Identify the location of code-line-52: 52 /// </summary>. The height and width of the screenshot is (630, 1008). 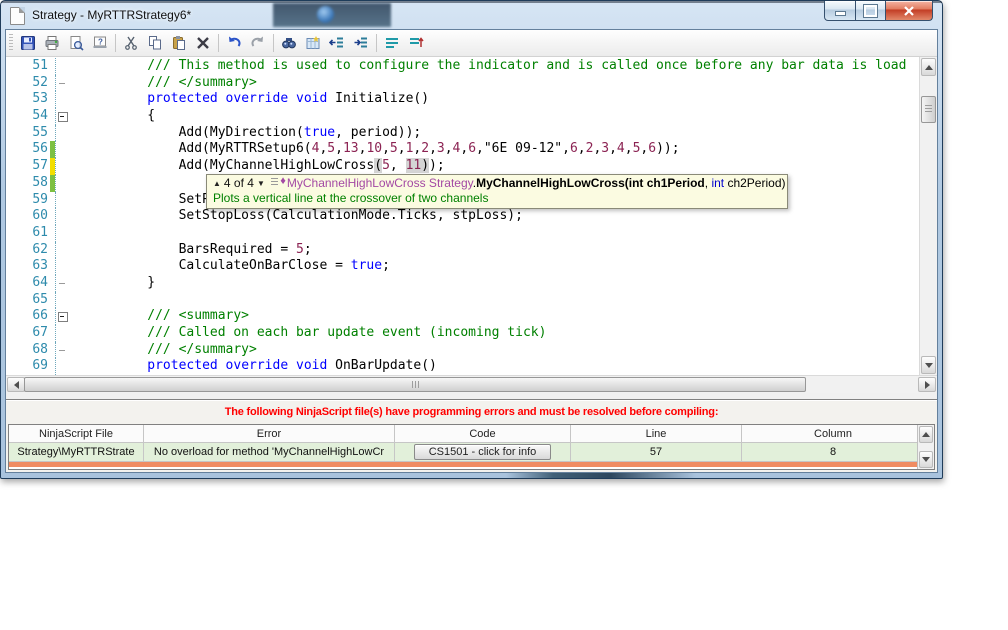
(463, 83).